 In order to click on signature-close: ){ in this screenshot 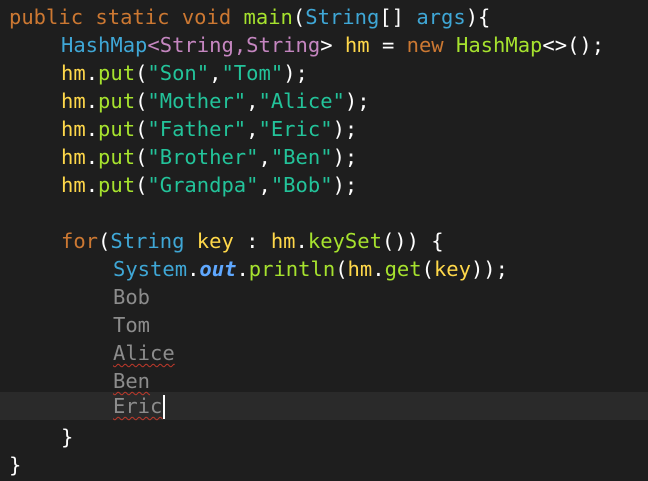, I will do `click(478, 17)`.